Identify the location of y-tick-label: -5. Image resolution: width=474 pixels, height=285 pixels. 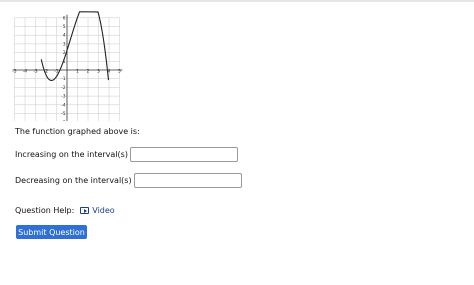
(63, 113).